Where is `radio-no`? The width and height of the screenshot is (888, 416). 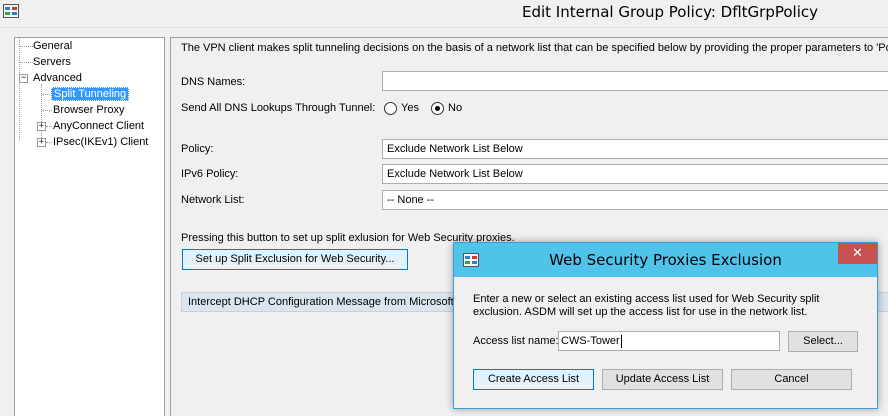
radio-no is located at coordinates (437, 108).